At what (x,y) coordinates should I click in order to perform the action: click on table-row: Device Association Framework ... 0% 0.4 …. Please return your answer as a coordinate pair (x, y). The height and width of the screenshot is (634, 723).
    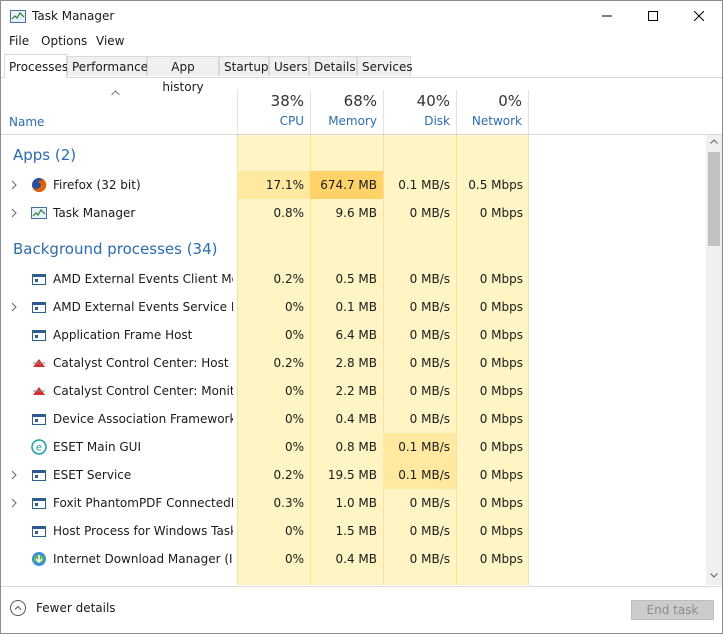
    Looking at the image, I should click on (353, 419).